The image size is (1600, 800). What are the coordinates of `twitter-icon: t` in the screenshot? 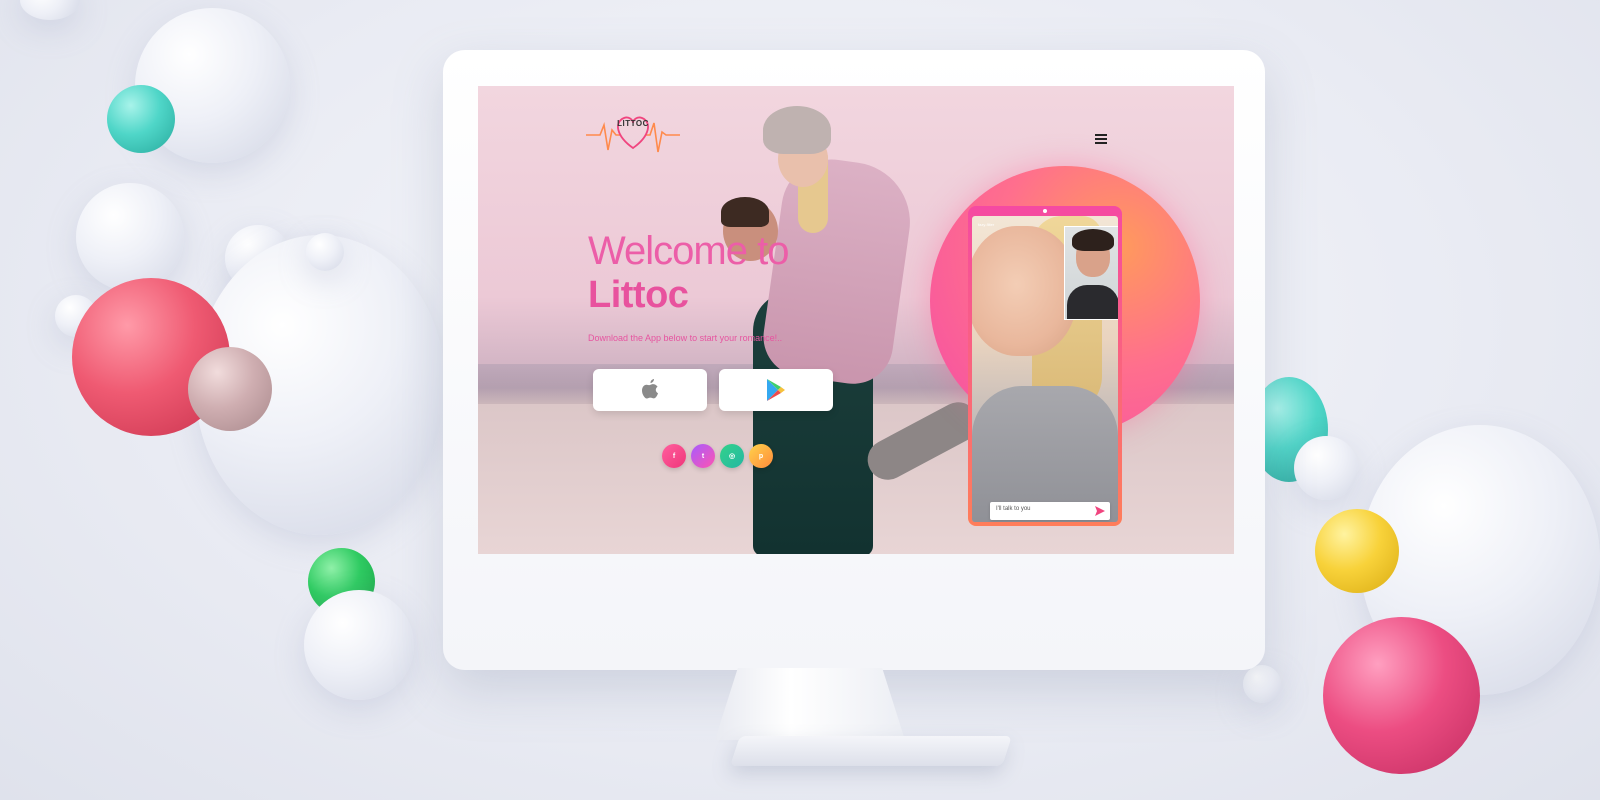 It's located at (703, 456).